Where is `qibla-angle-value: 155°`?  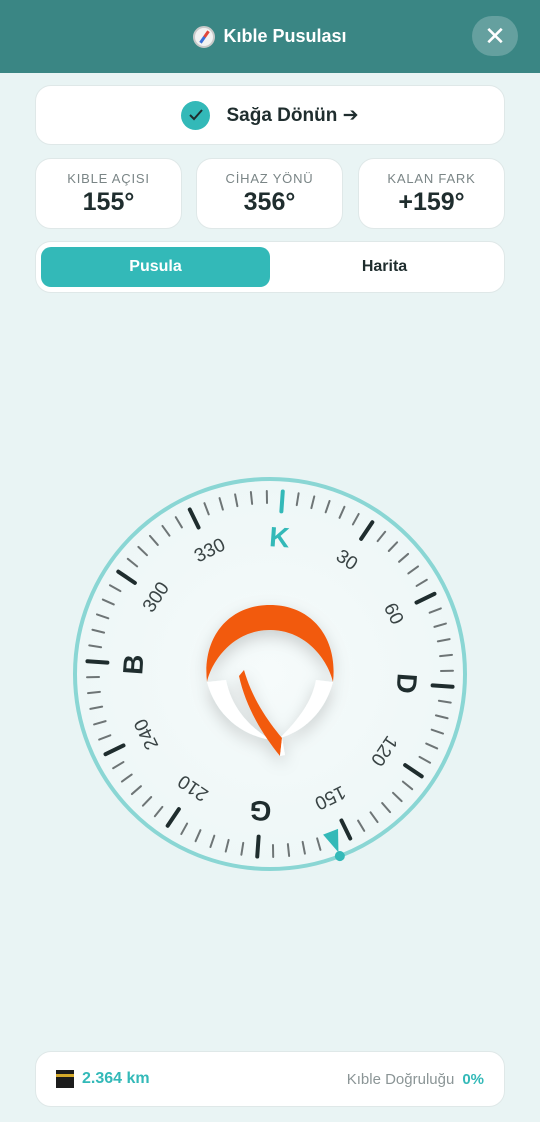 qibla-angle-value: 155° is located at coordinates (108, 201).